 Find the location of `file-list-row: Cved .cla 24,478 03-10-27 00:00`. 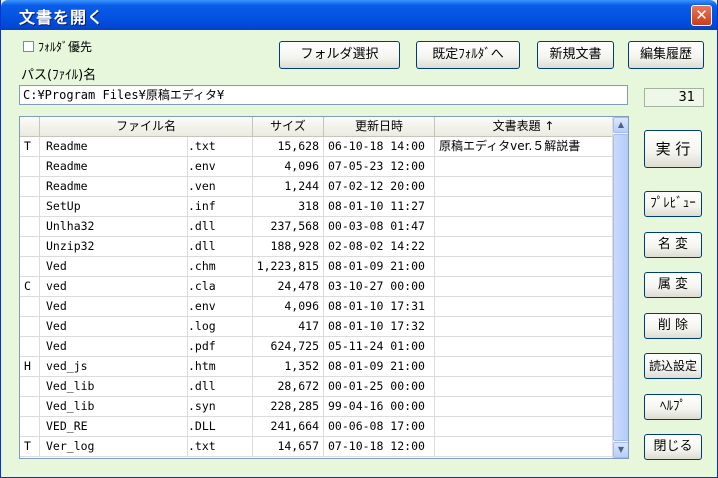

file-list-row: Cved .cla 24,478 03-10-27 00:00 is located at coordinates (316, 287).